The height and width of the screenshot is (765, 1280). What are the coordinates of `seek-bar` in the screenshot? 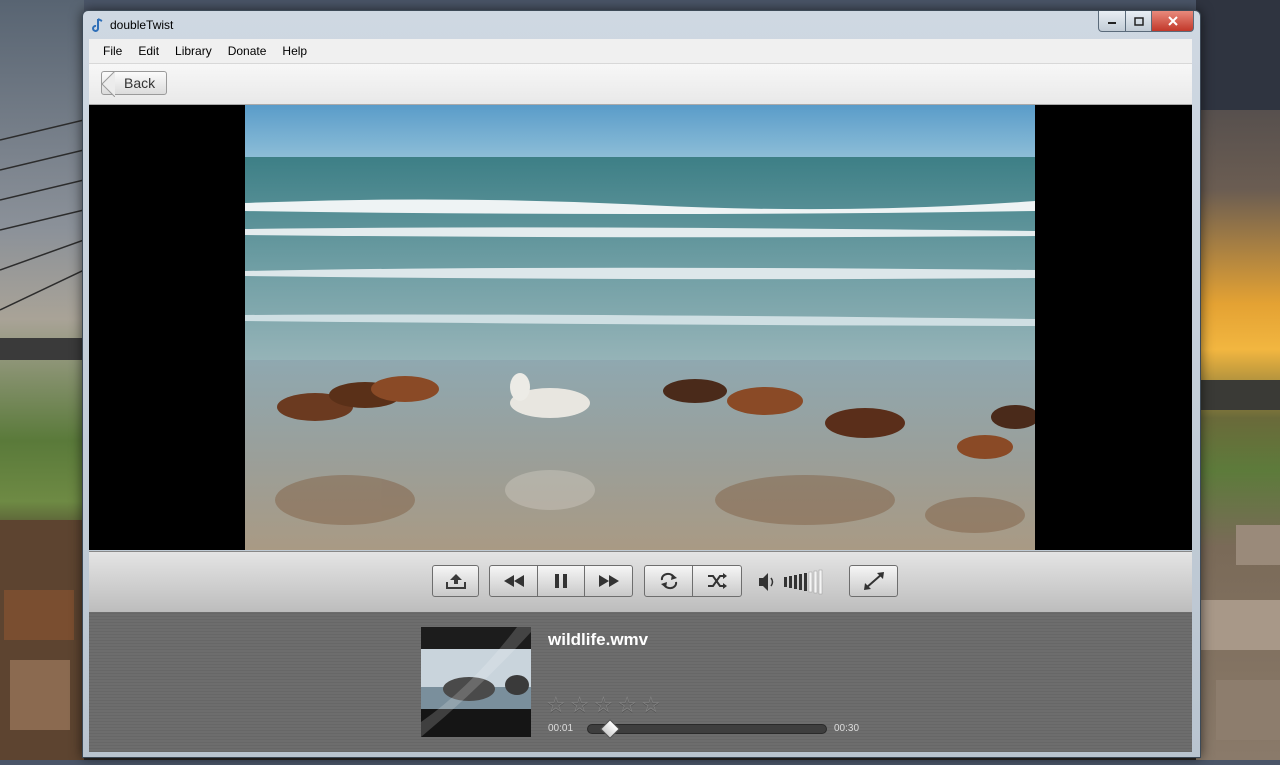 It's located at (707, 729).